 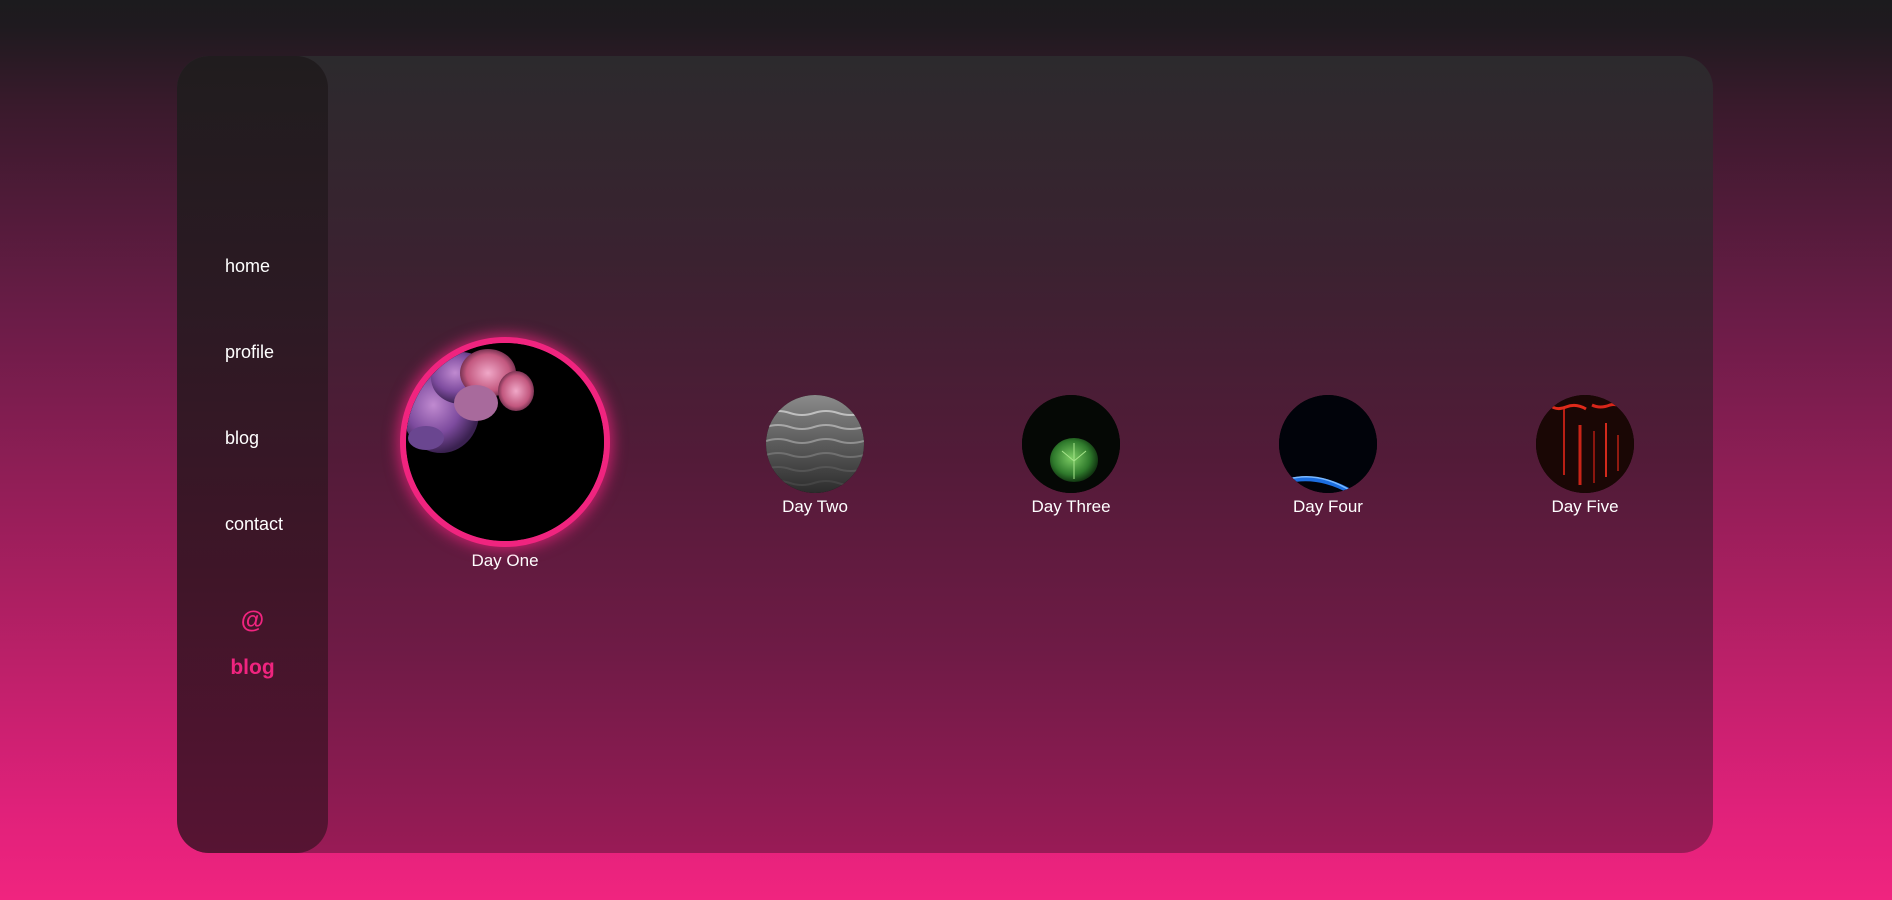 What do you see at coordinates (252, 620) in the screenshot?
I see `brand-at-symbol: @` at bounding box center [252, 620].